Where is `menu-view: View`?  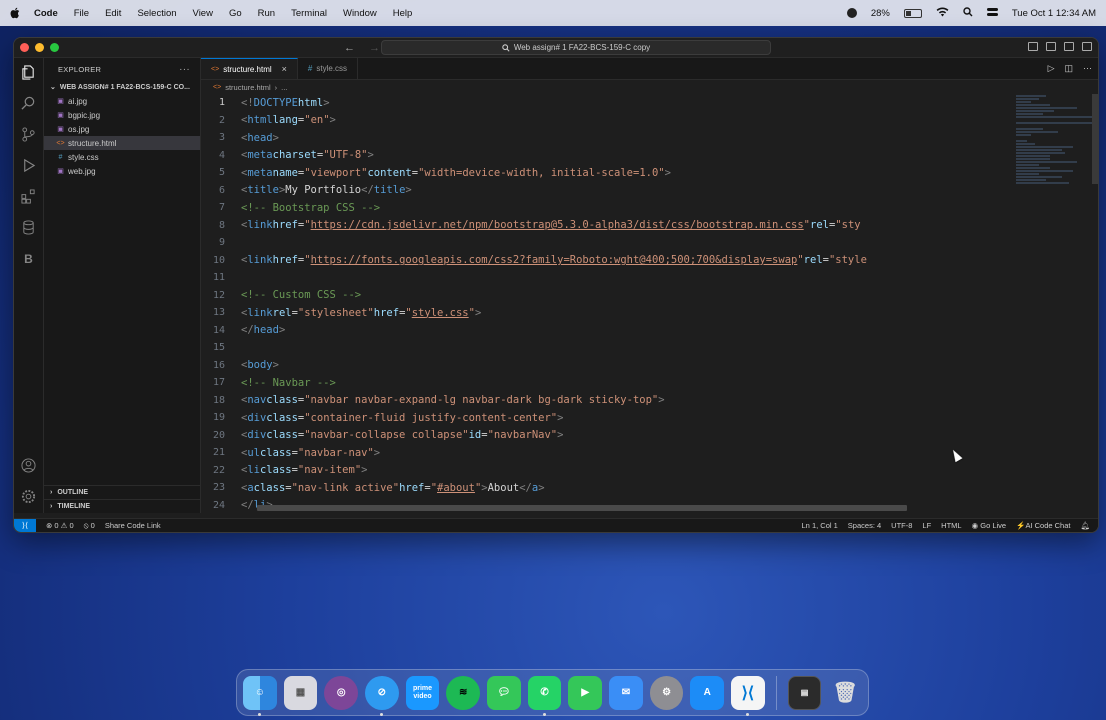 menu-view: View is located at coordinates (203, 13).